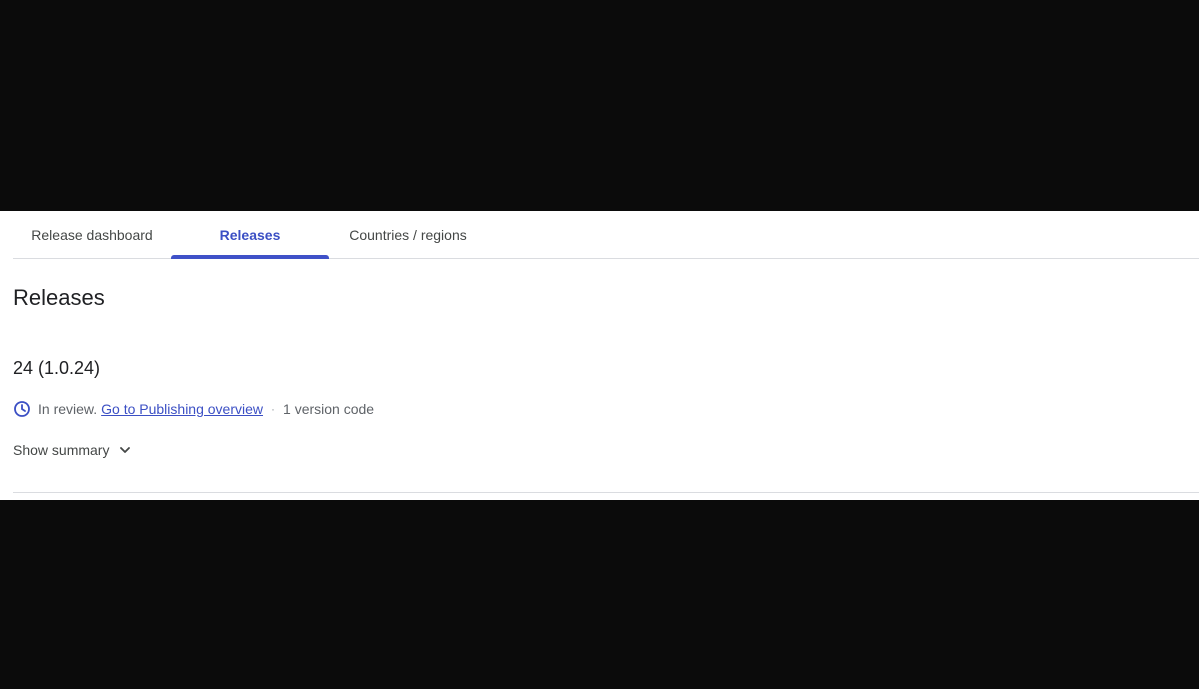 The height and width of the screenshot is (689, 1199). Describe the element at coordinates (329, 409) in the screenshot. I see `version-code-count: 1 version code` at that location.